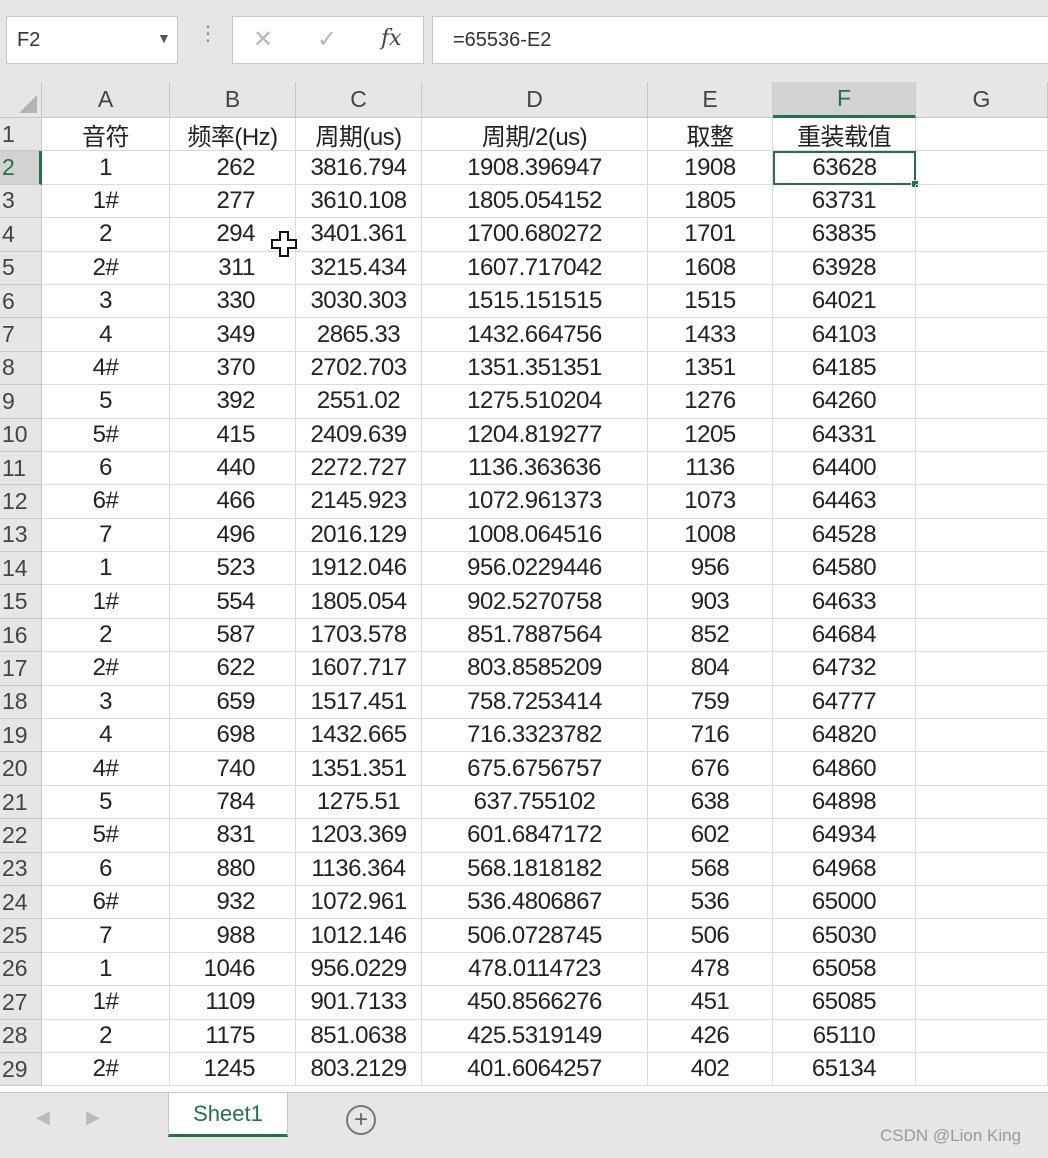  What do you see at coordinates (359, 235) in the screenshot?
I see `cell-c4: 3401.361` at bounding box center [359, 235].